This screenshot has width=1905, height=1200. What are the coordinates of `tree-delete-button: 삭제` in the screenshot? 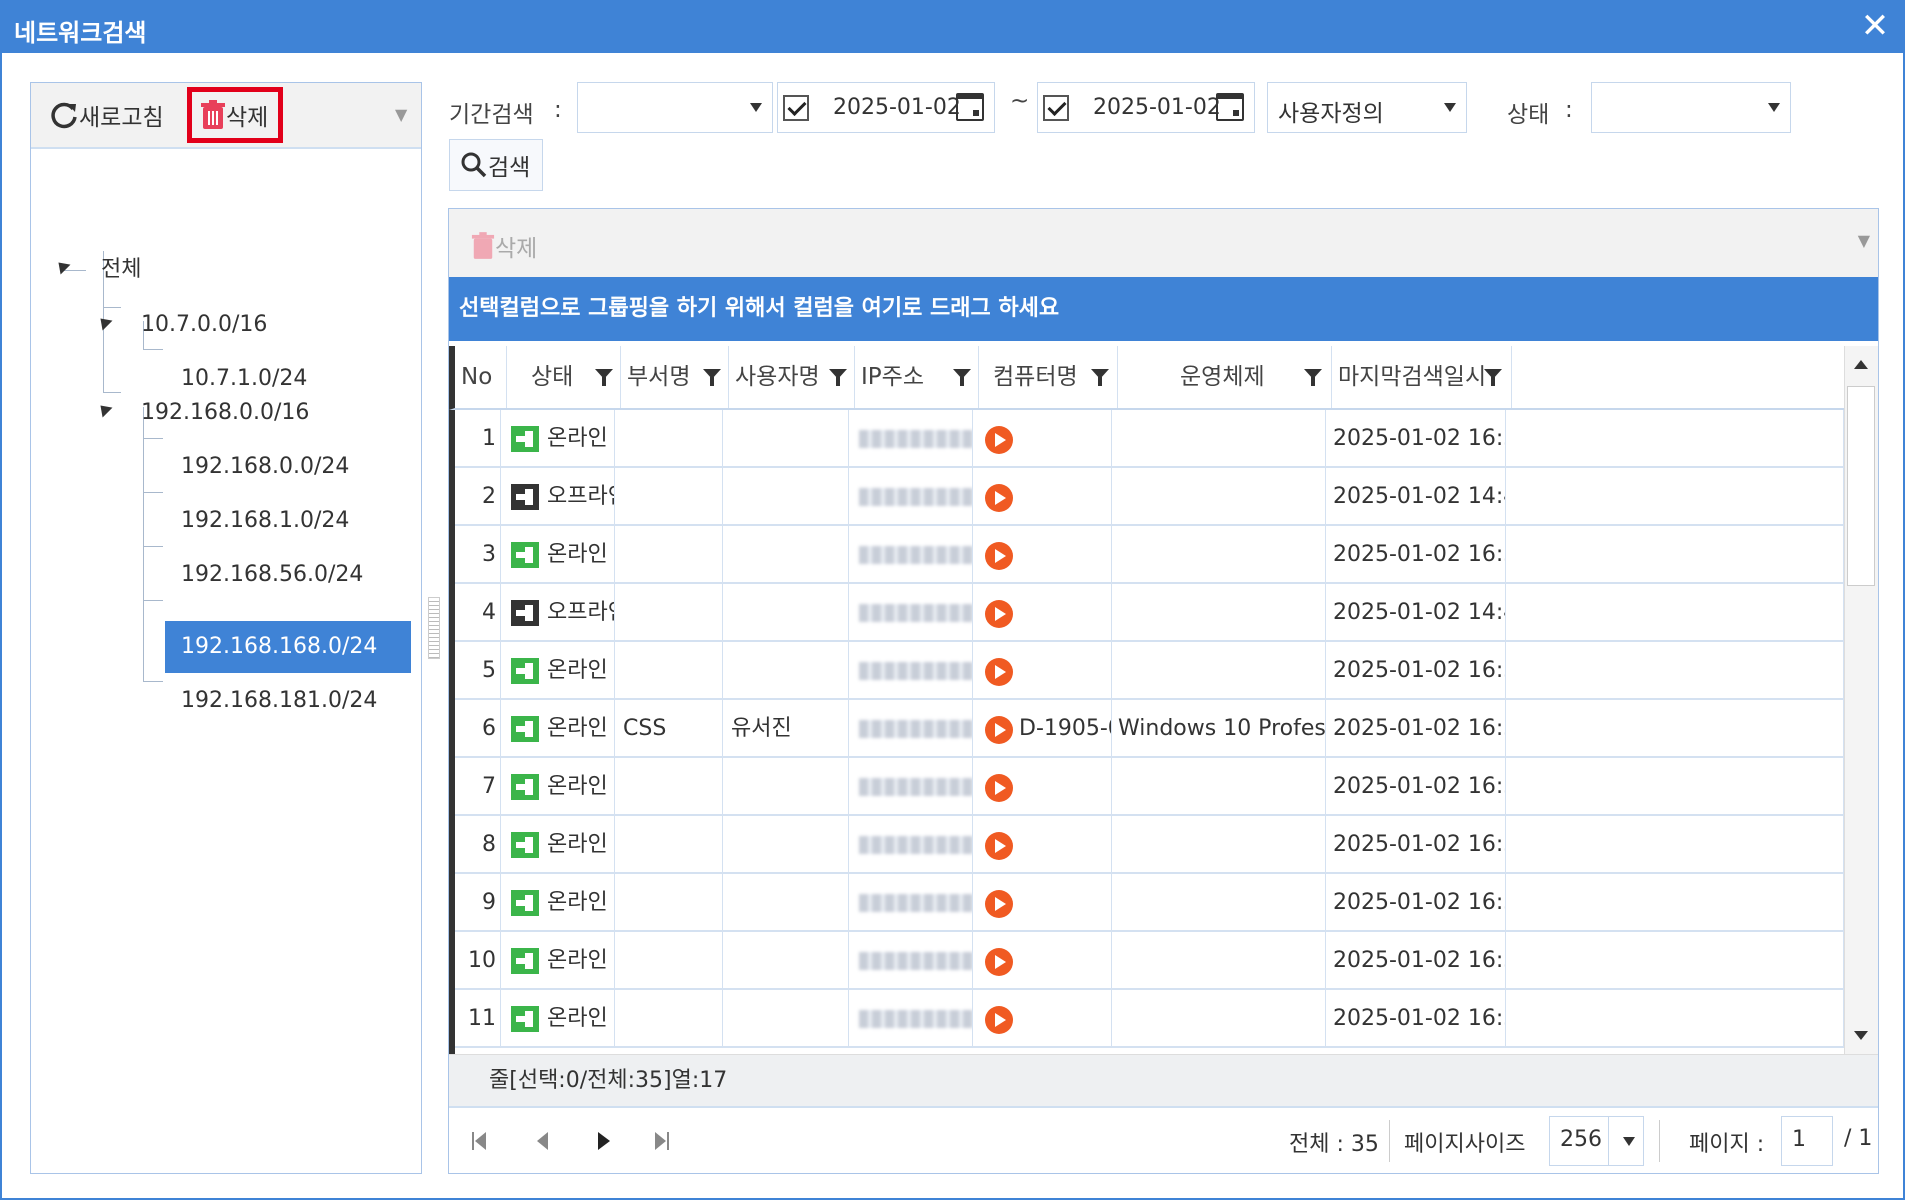 It's located at (235, 115).